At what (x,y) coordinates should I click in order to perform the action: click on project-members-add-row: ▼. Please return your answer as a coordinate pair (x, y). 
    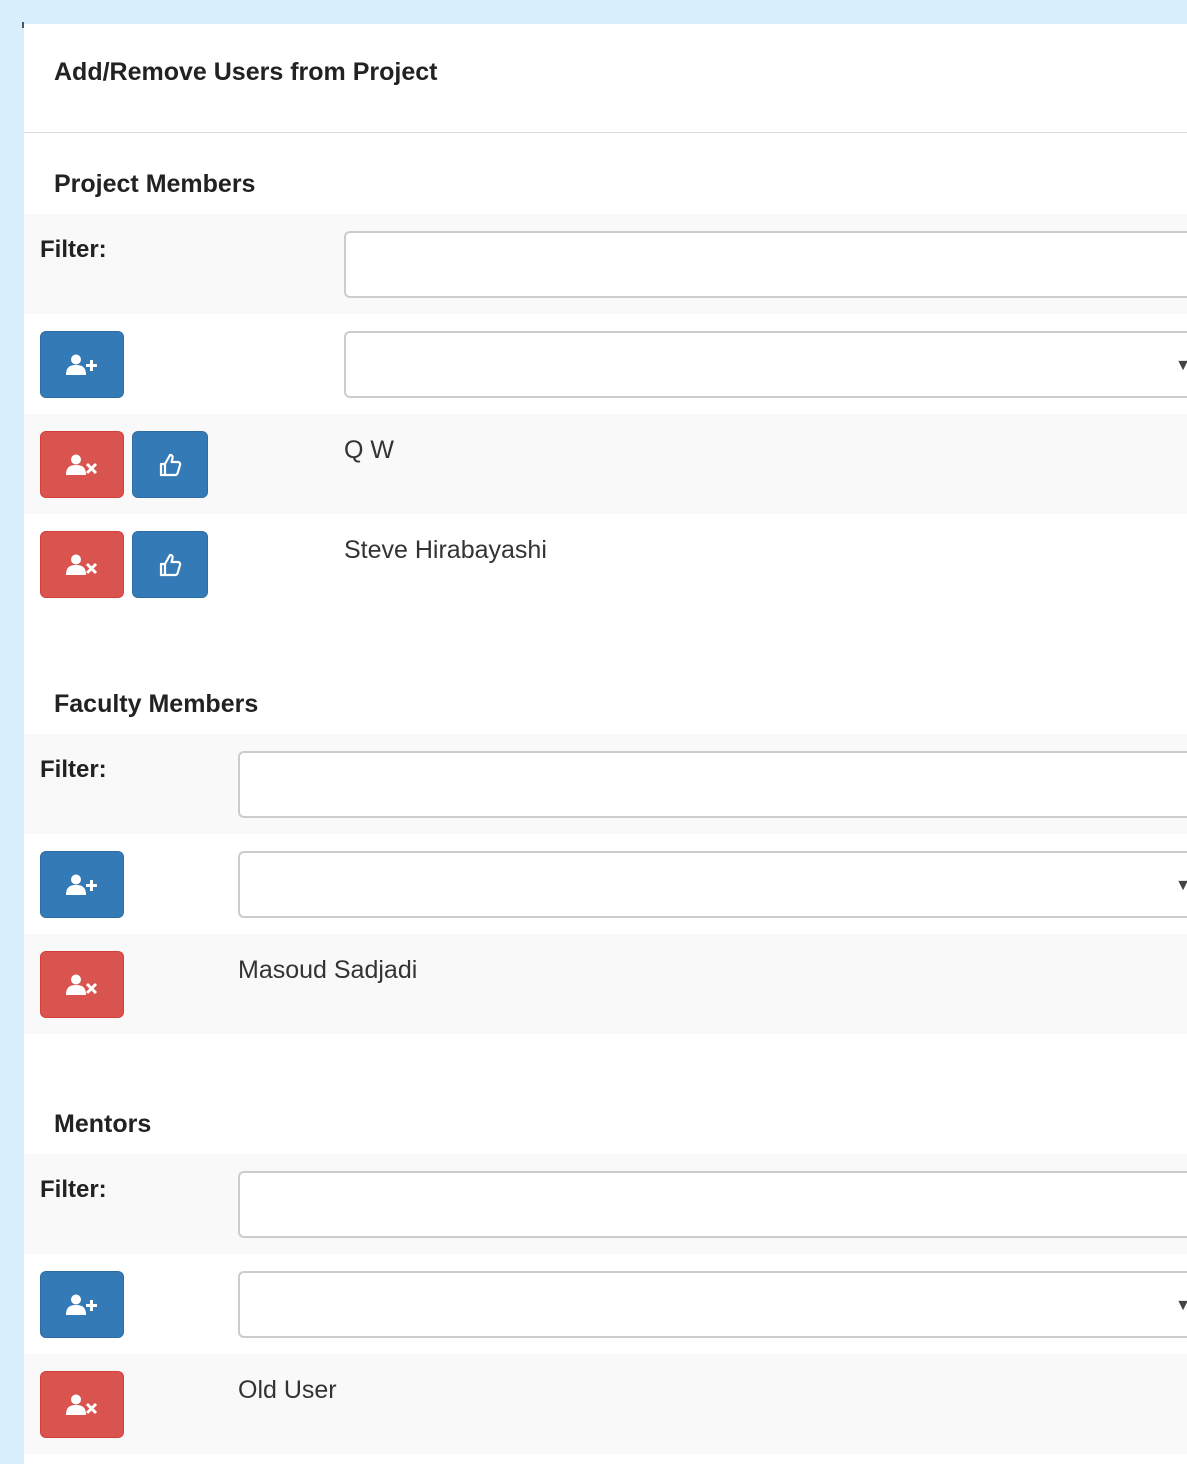
    Looking at the image, I should click on (605, 364).